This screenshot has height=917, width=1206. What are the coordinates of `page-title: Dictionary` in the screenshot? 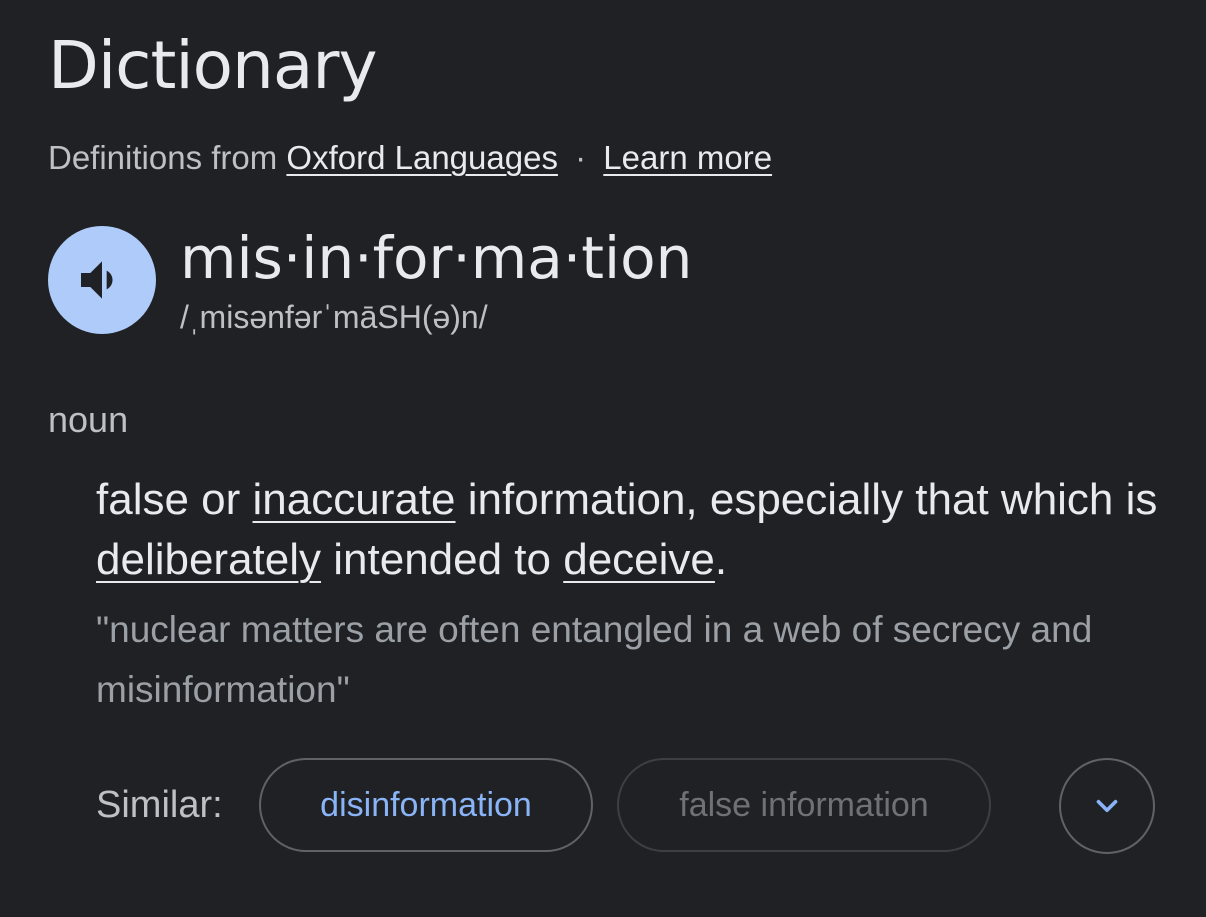 It's located at (213, 65).